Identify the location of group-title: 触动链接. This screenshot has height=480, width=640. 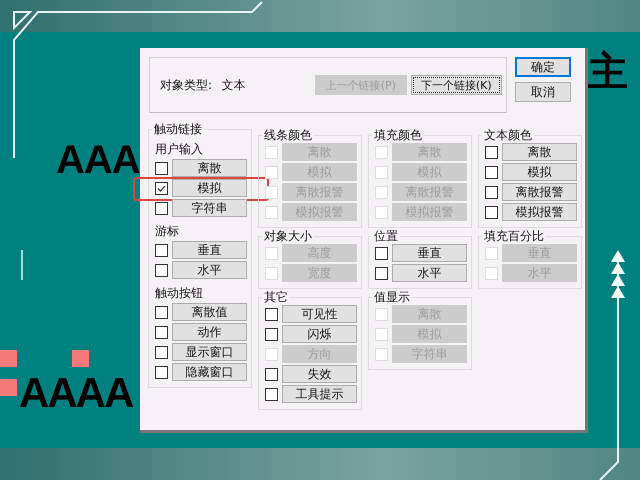
(178, 129).